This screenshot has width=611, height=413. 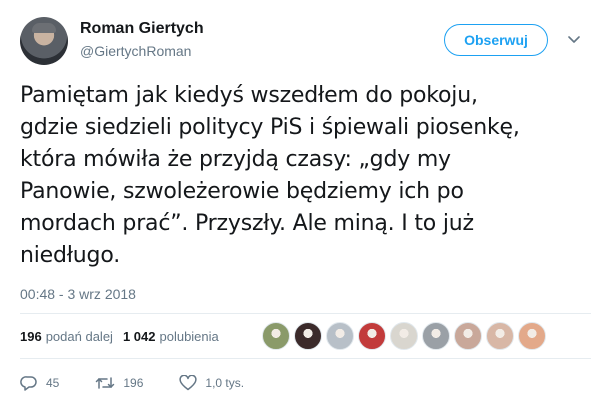 I want to click on retweet-icon, so click(x=105, y=383).